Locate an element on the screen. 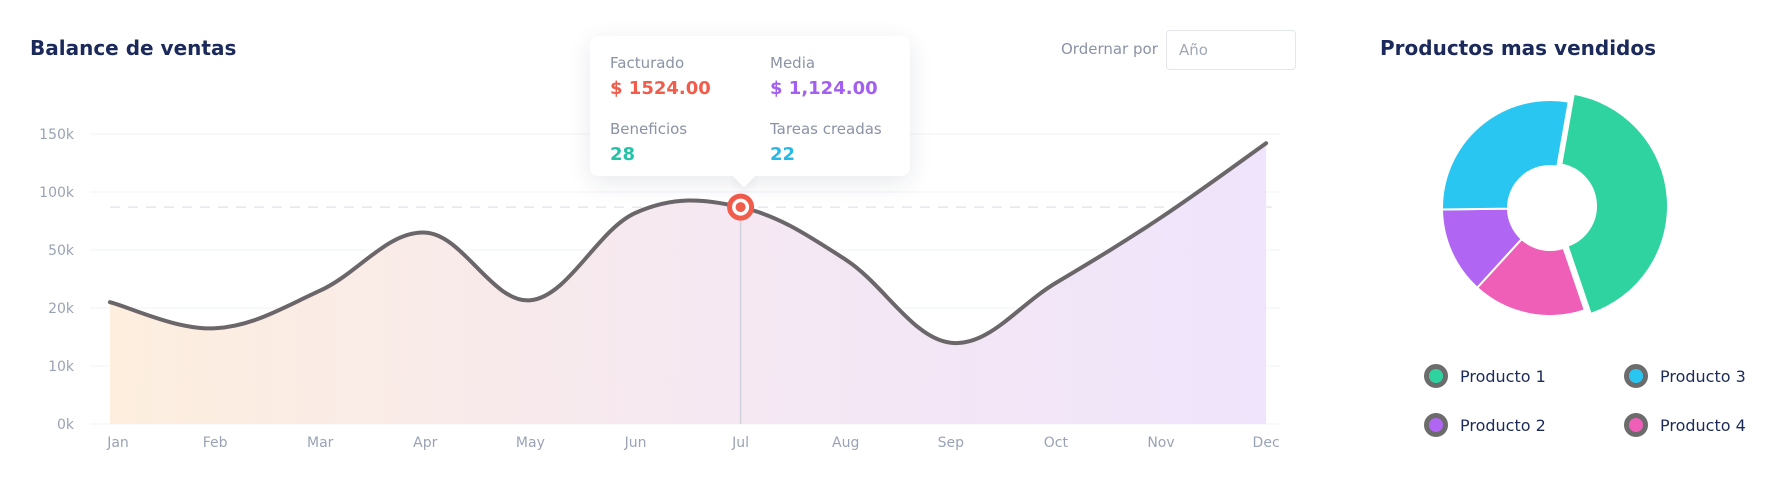  media-label: Media is located at coordinates (793, 63).